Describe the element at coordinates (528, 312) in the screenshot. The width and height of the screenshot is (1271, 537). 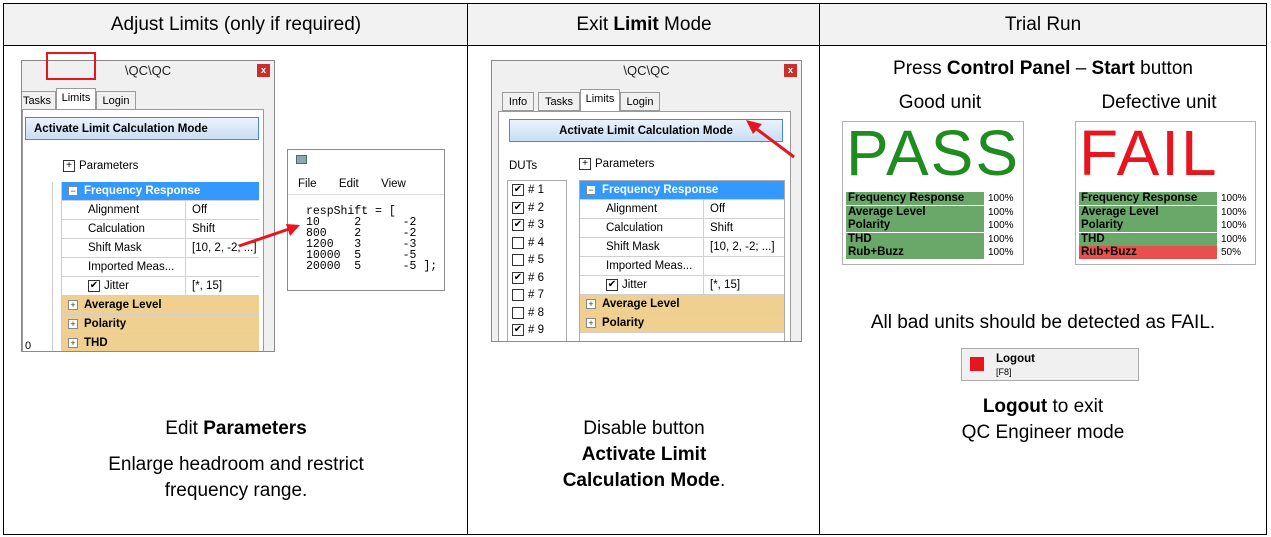
I see `dut-item: # 8` at that location.